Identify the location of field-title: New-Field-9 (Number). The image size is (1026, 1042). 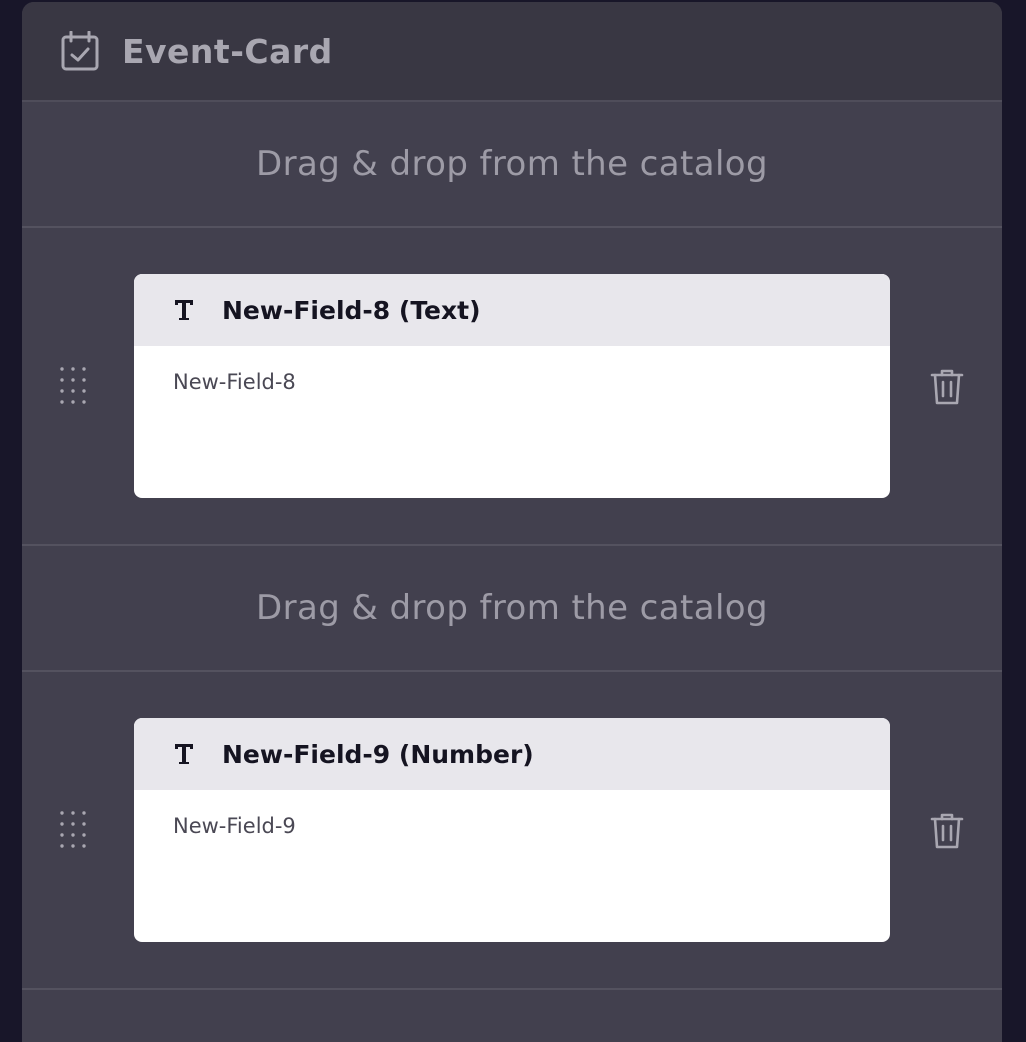
(378, 754).